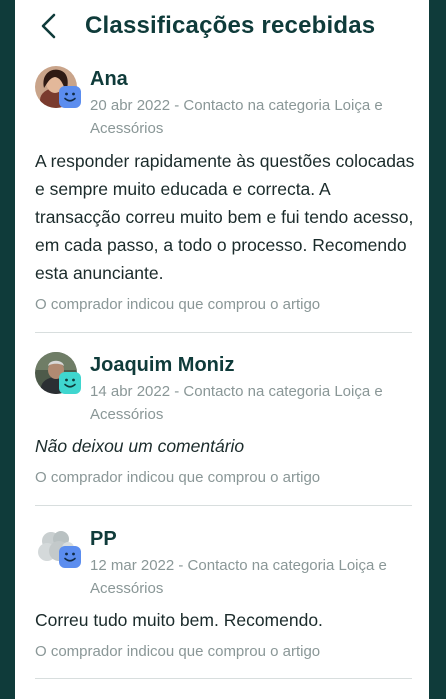 This screenshot has height=699, width=446. Describe the element at coordinates (230, 25) in the screenshot. I see `page-title: Classificações recebidas` at that location.